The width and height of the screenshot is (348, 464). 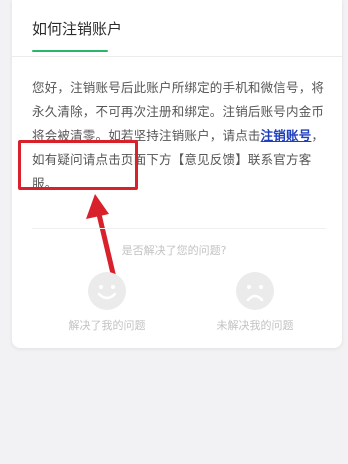 I want to click on delete-account-link: 注销账号, so click(x=286, y=135).